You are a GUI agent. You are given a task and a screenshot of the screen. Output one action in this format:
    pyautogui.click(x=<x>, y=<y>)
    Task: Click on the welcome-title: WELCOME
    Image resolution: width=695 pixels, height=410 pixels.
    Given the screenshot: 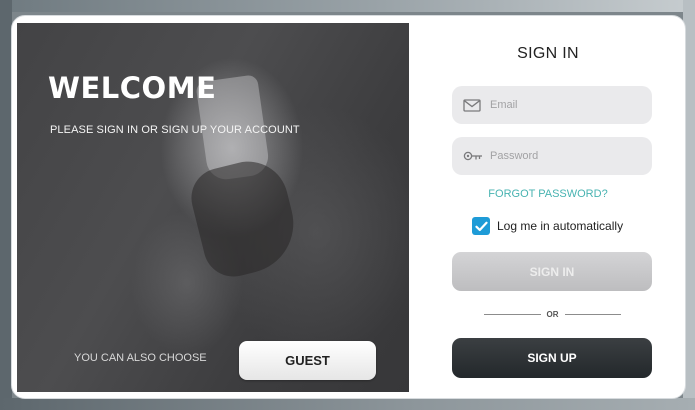 What is the action you would take?
    pyautogui.click(x=132, y=88)
    